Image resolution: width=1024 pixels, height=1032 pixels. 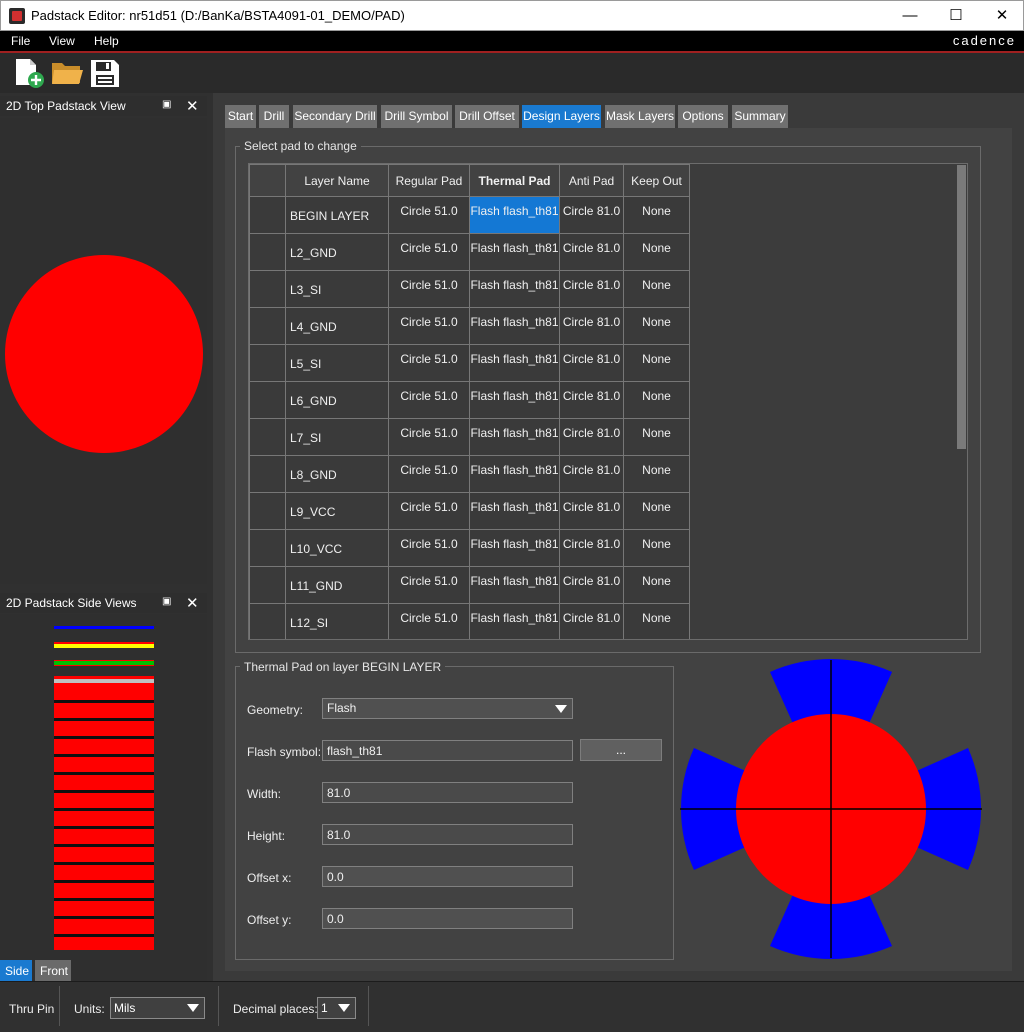 I want to click on tab-summary: Summary, so click(x=760, y=116).